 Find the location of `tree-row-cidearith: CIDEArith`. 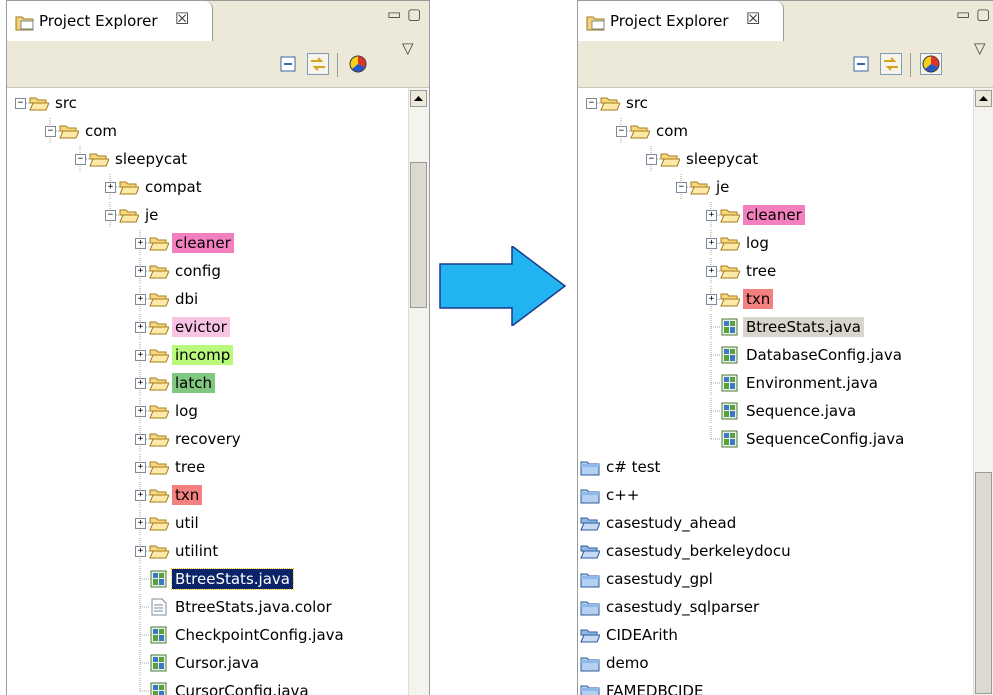

tree-row-cidearith: CIDEArith is located at coordinates (776, 635).